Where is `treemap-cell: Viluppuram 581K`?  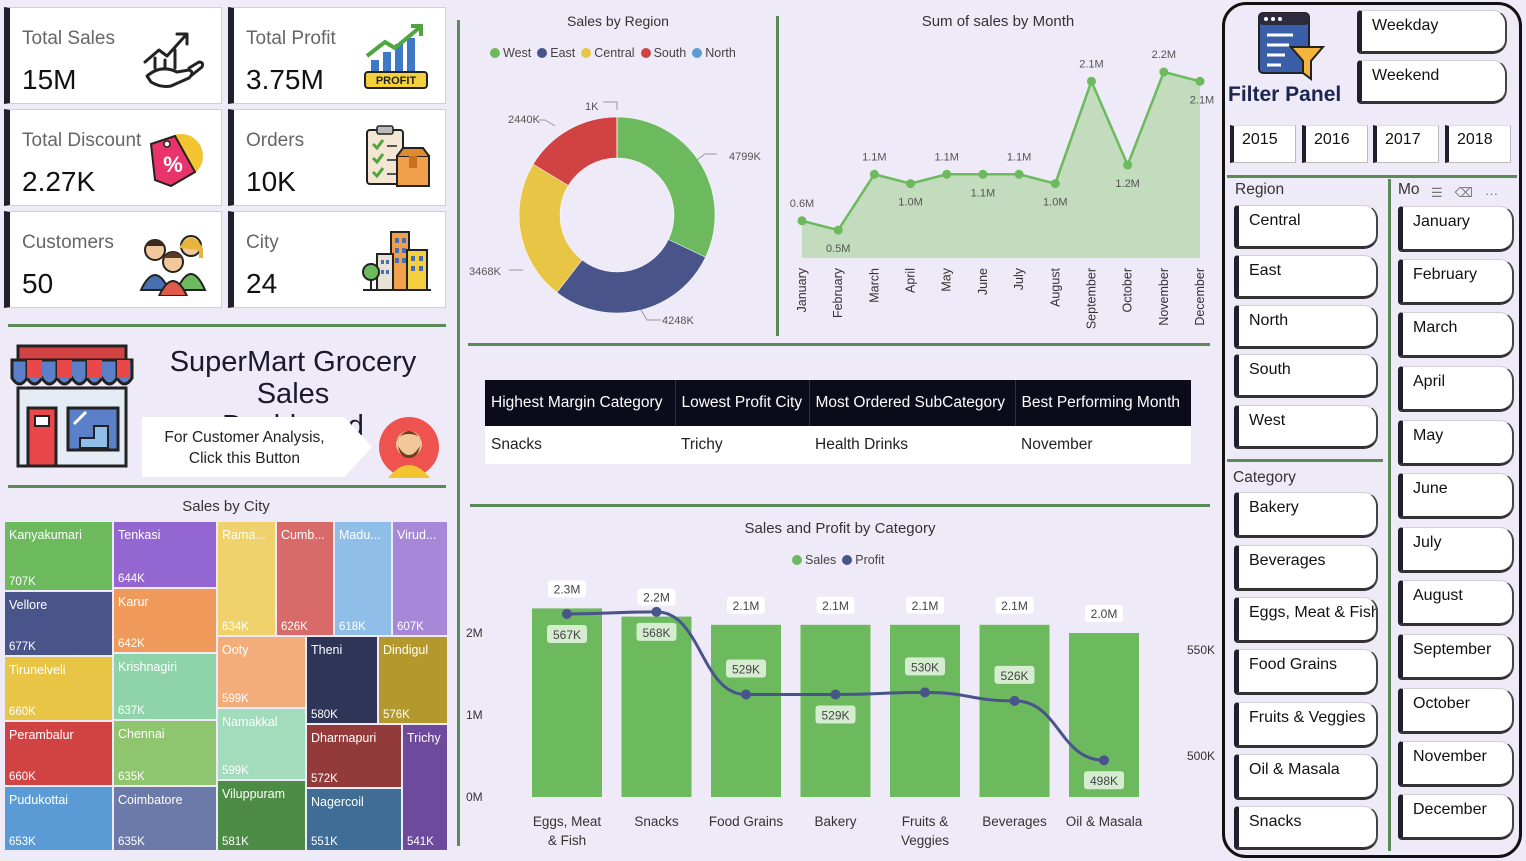 treemap-cell: Viluppuram 581K is located at coordinates (261, 815).